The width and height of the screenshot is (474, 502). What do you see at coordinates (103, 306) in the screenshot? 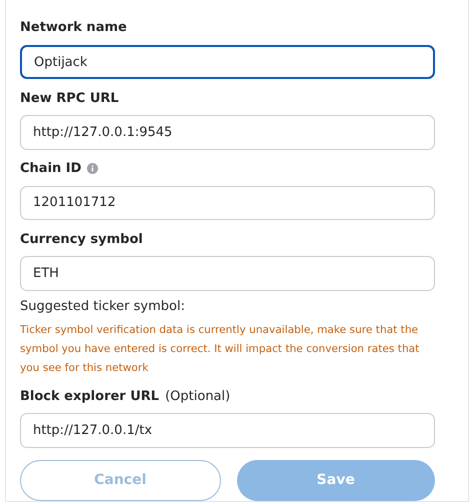
I see `suggestion-label: Suggested ticker symbol:` at bounding box center [103, 306].